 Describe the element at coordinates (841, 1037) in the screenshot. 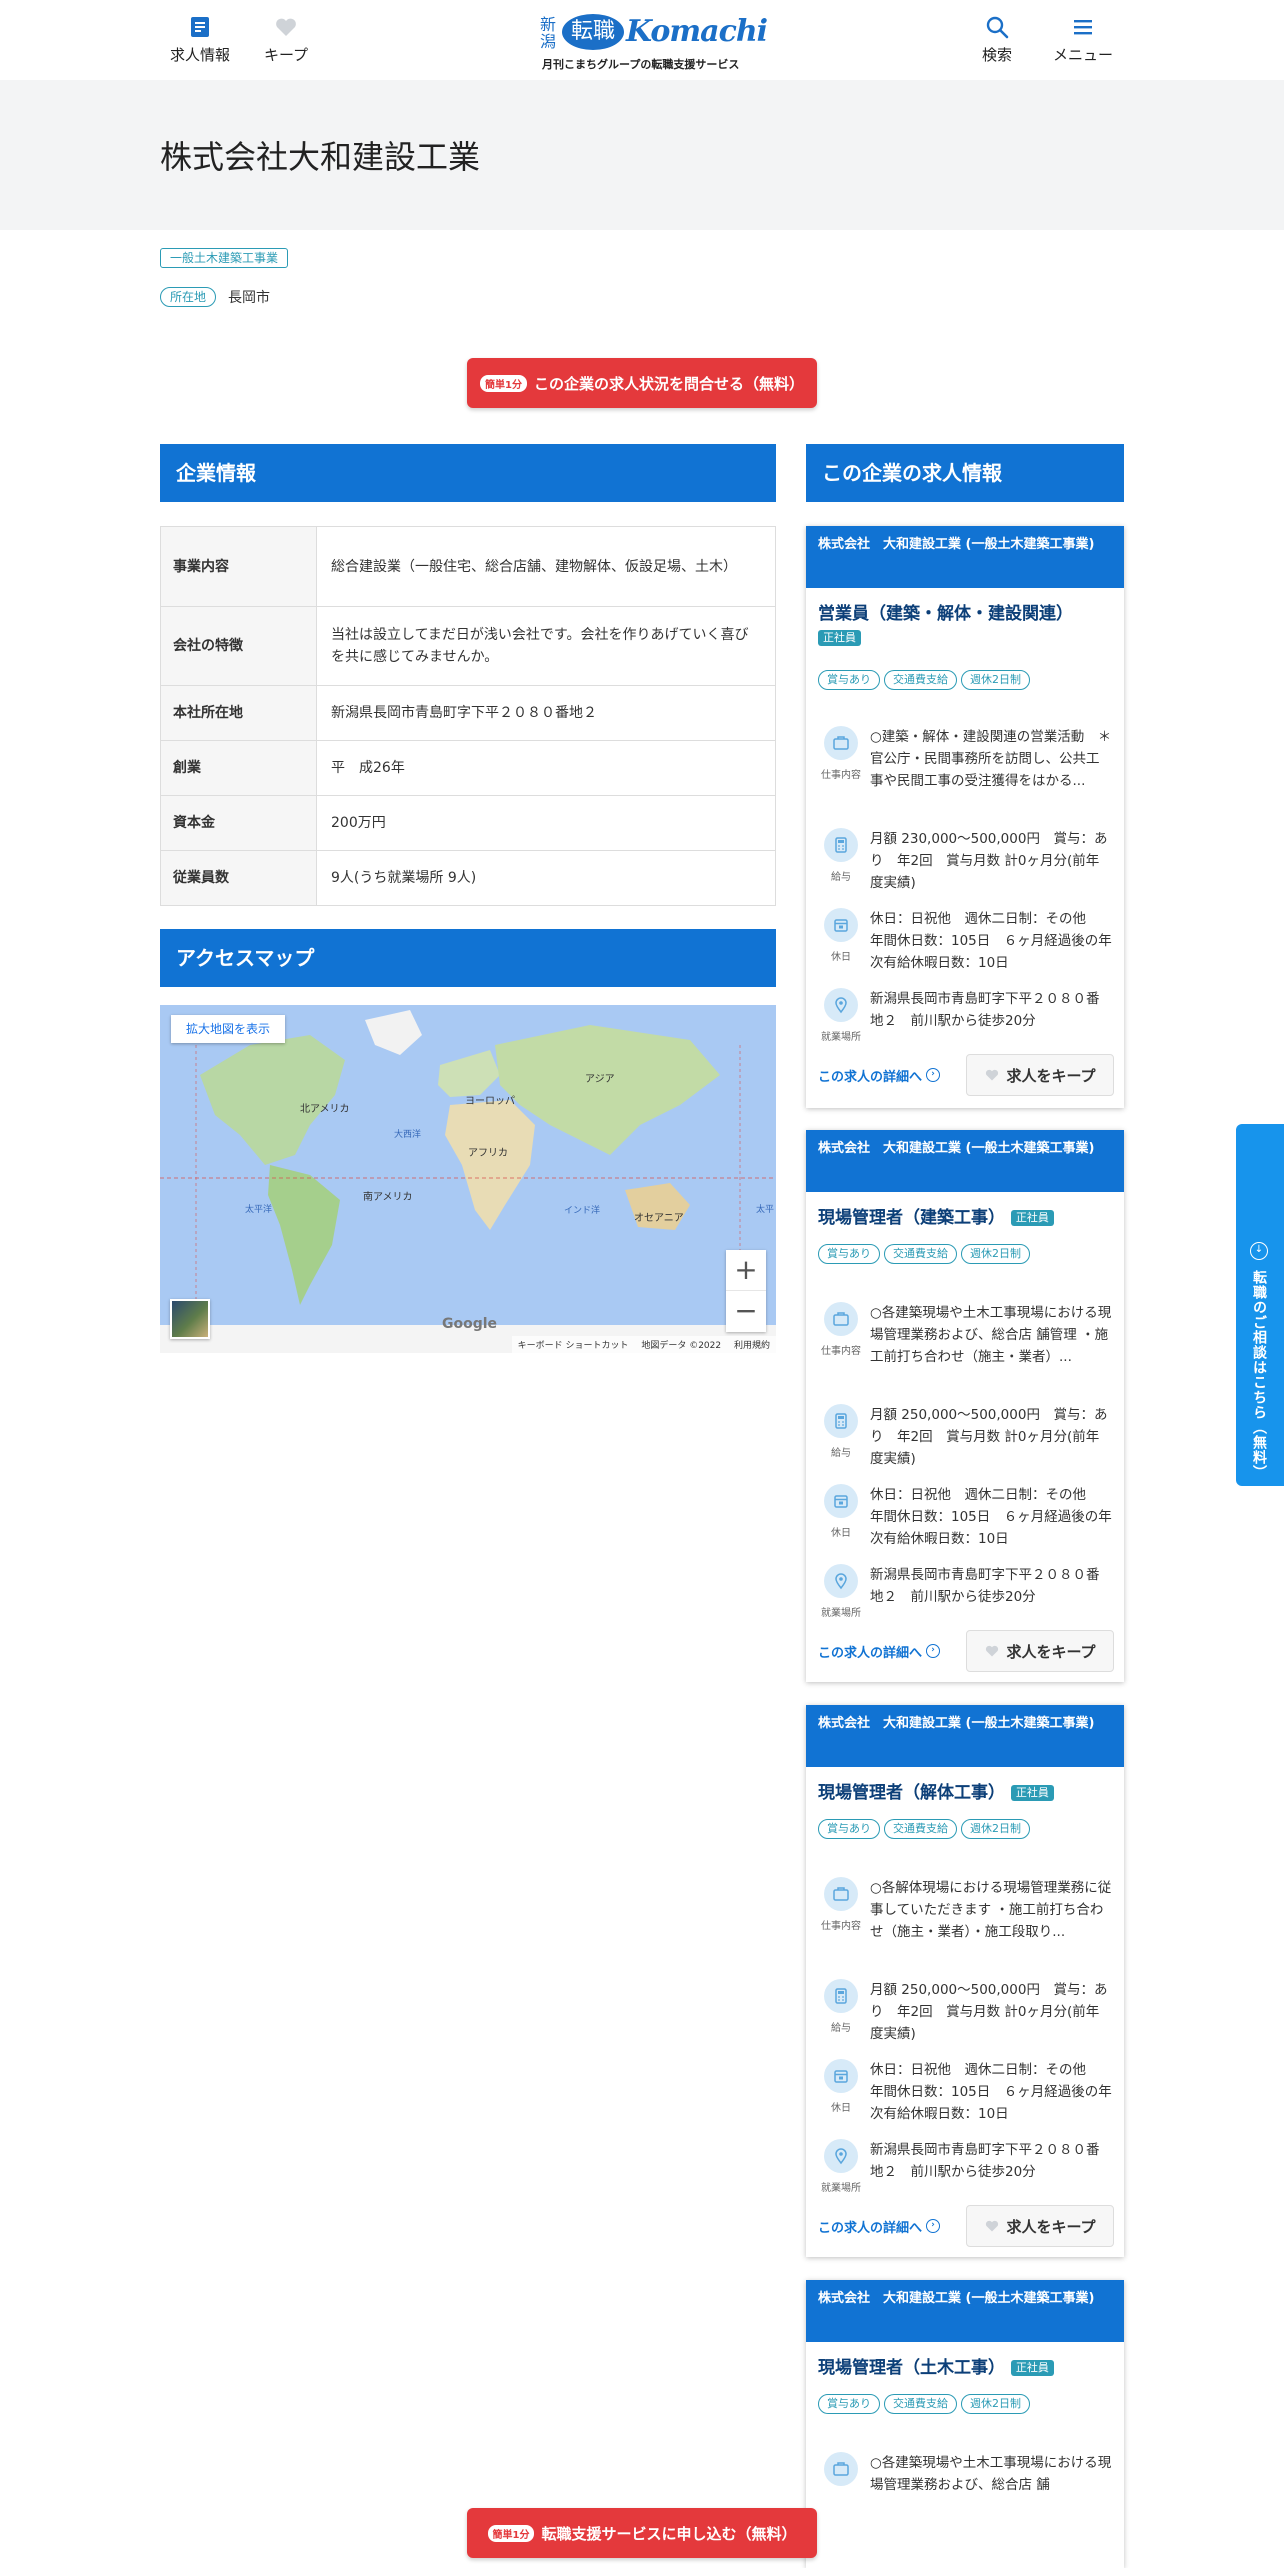

I see `row-label: 就業場所` at that location.